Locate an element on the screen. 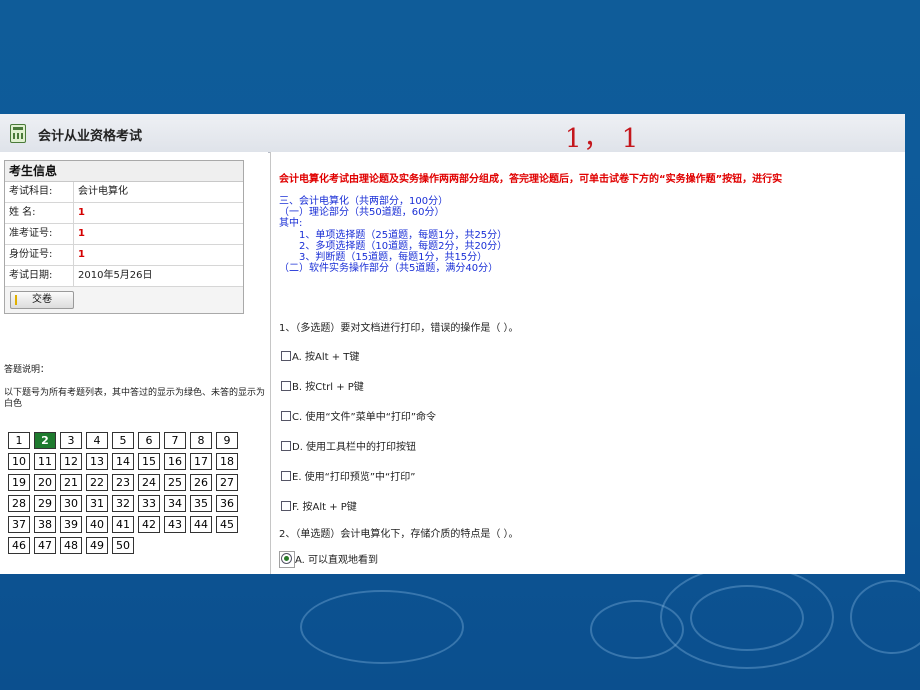  submit-row: 交卷 is located at coordinates (124, 300).